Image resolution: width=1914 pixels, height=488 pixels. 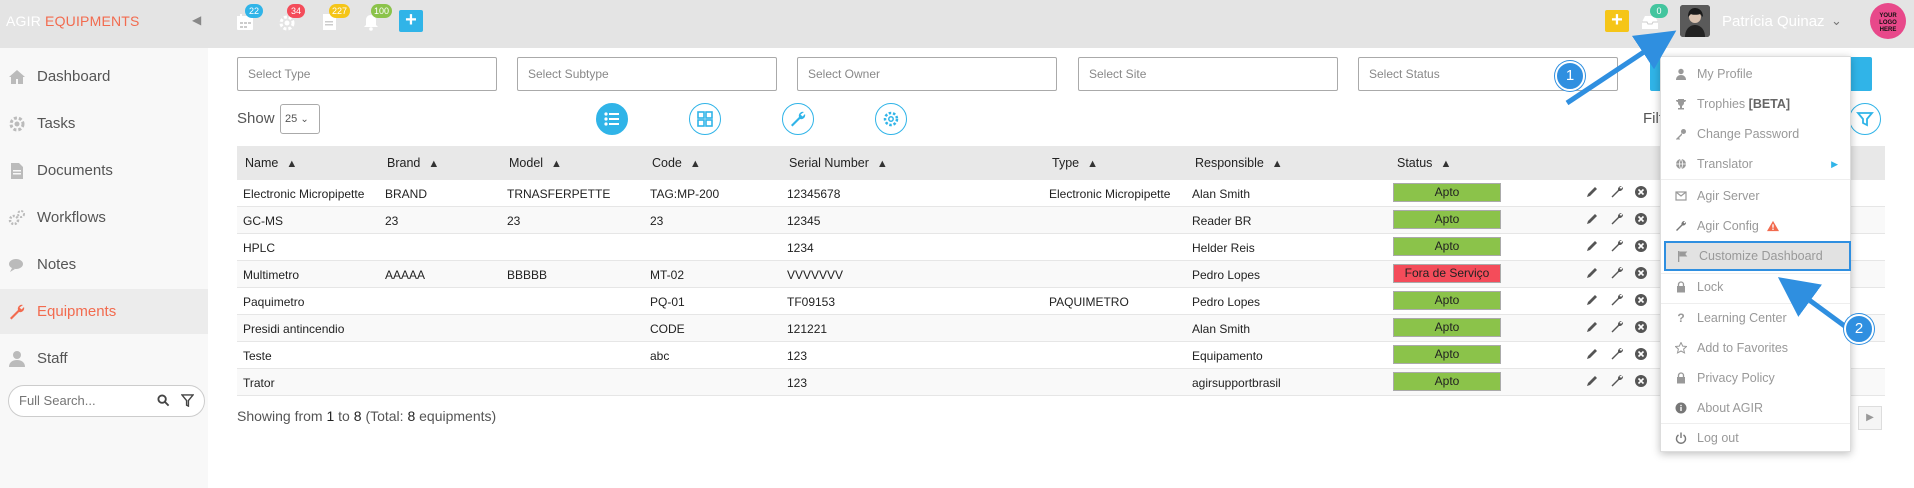 What do you see at coordinates (1755, 408) in the screenshot?
I see `menu-item-about-agir: About AGIR` at bounding box center [1755, 408].